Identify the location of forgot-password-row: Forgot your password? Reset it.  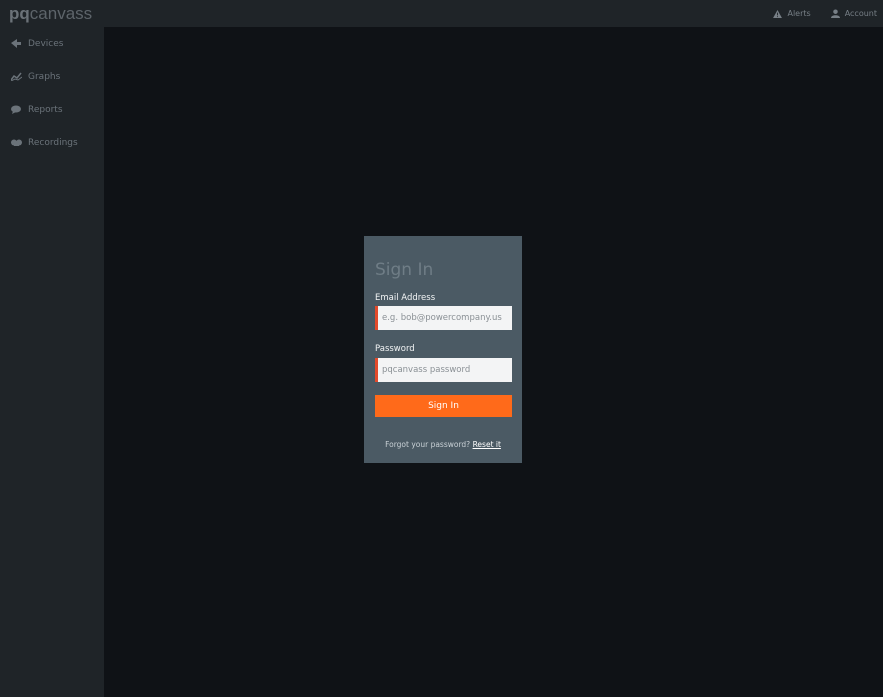
(443, 444).